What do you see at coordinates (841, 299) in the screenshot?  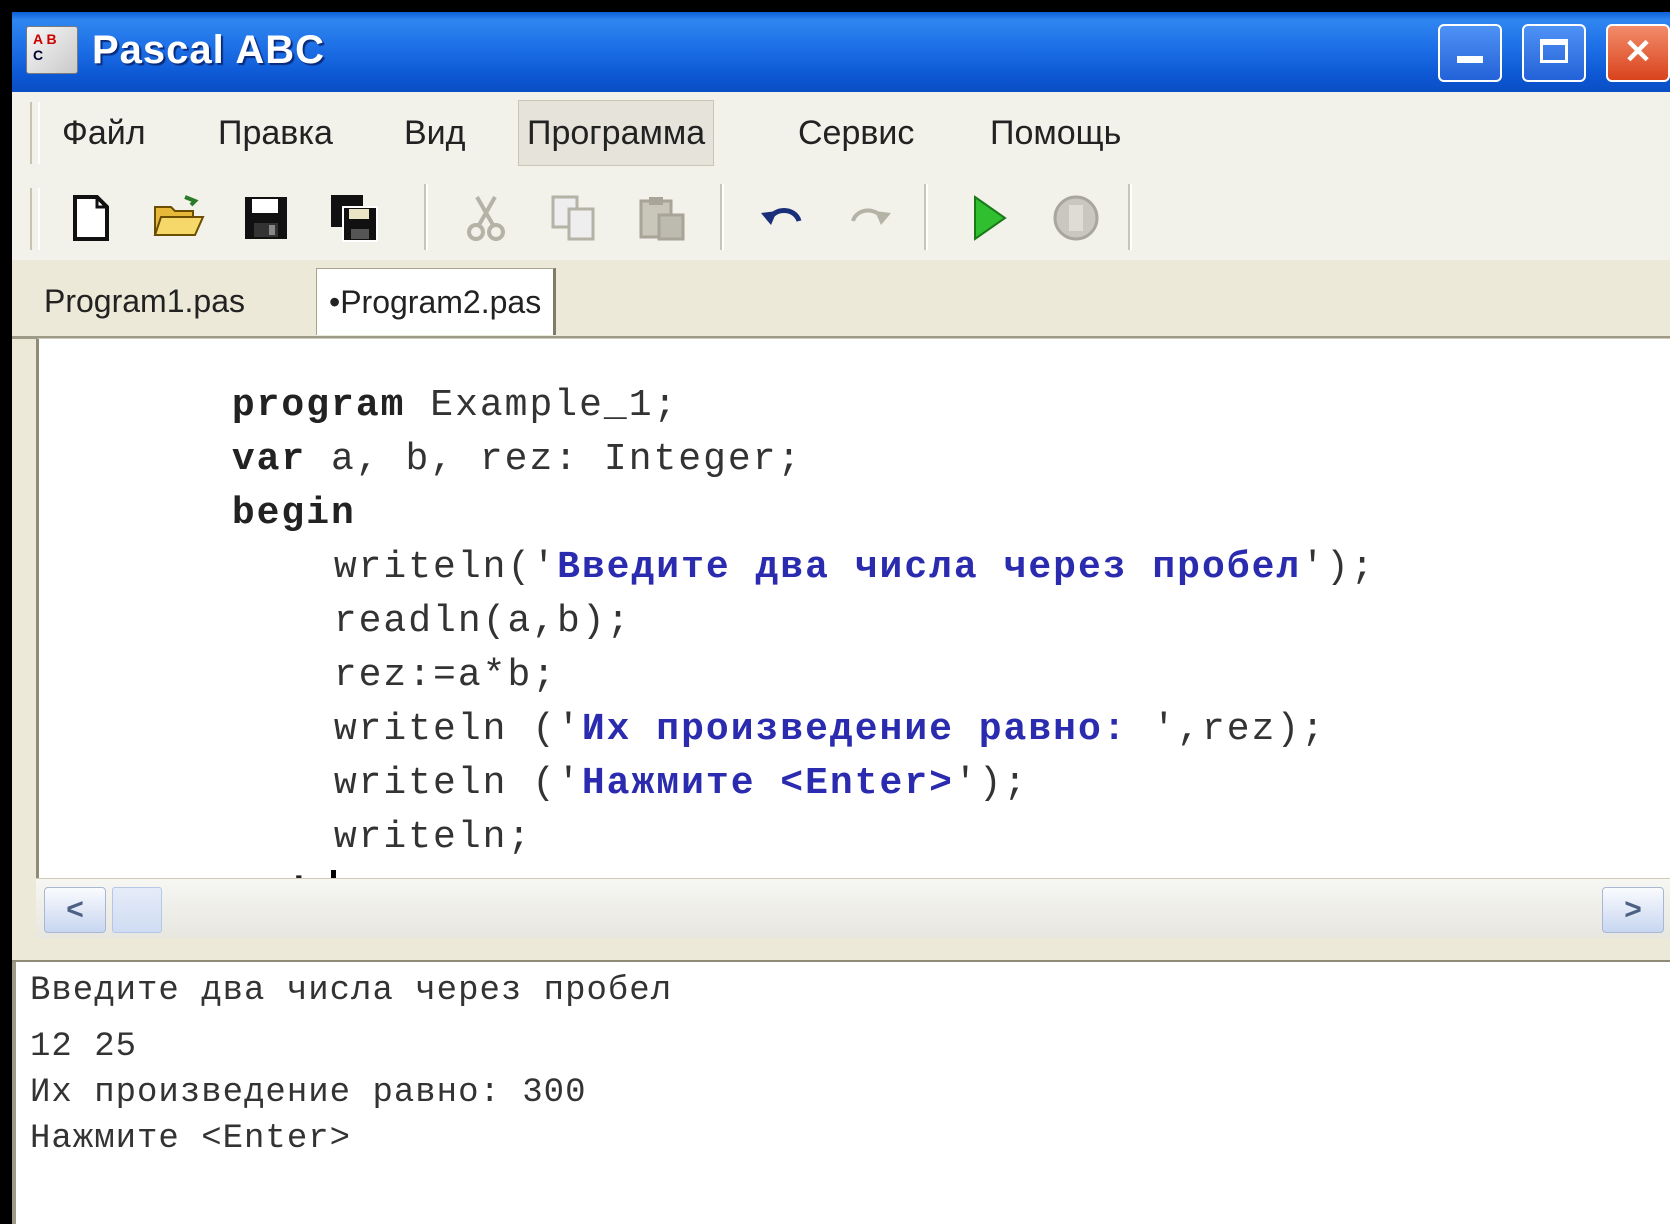 I see `file-tabs: Program1.pas •Program2.pas` at bounding box center [841, 299].